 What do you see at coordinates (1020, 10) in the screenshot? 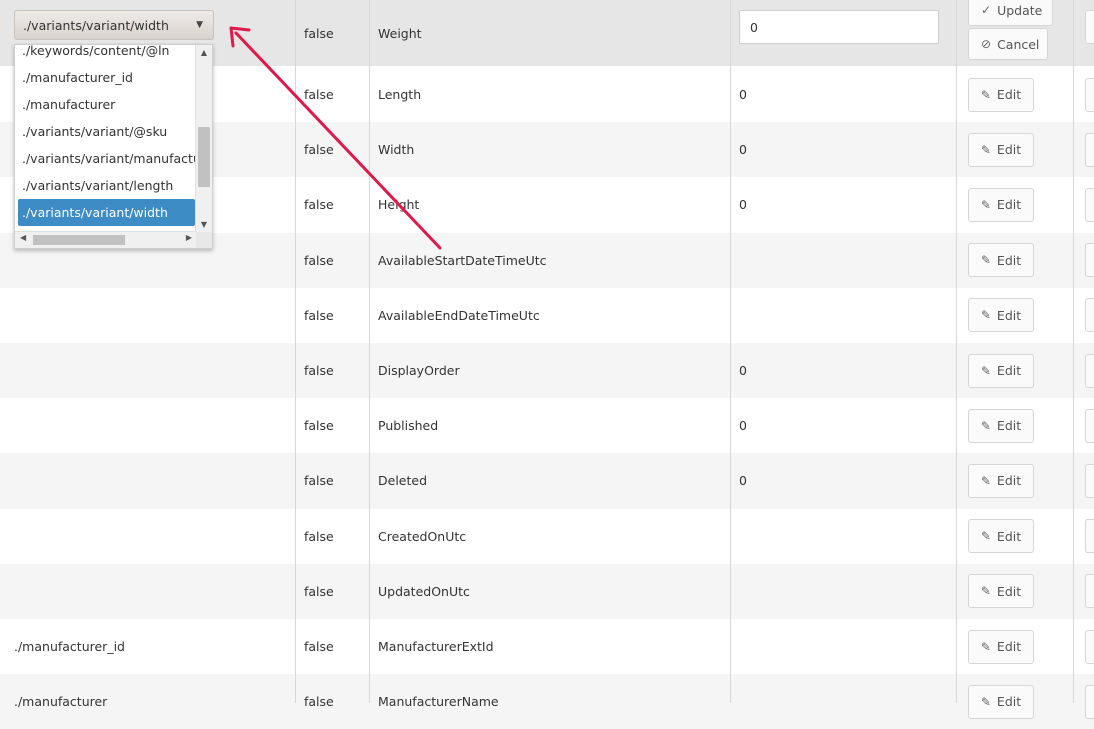
I see `update-label: Update` at bounding box center [1020, 10].